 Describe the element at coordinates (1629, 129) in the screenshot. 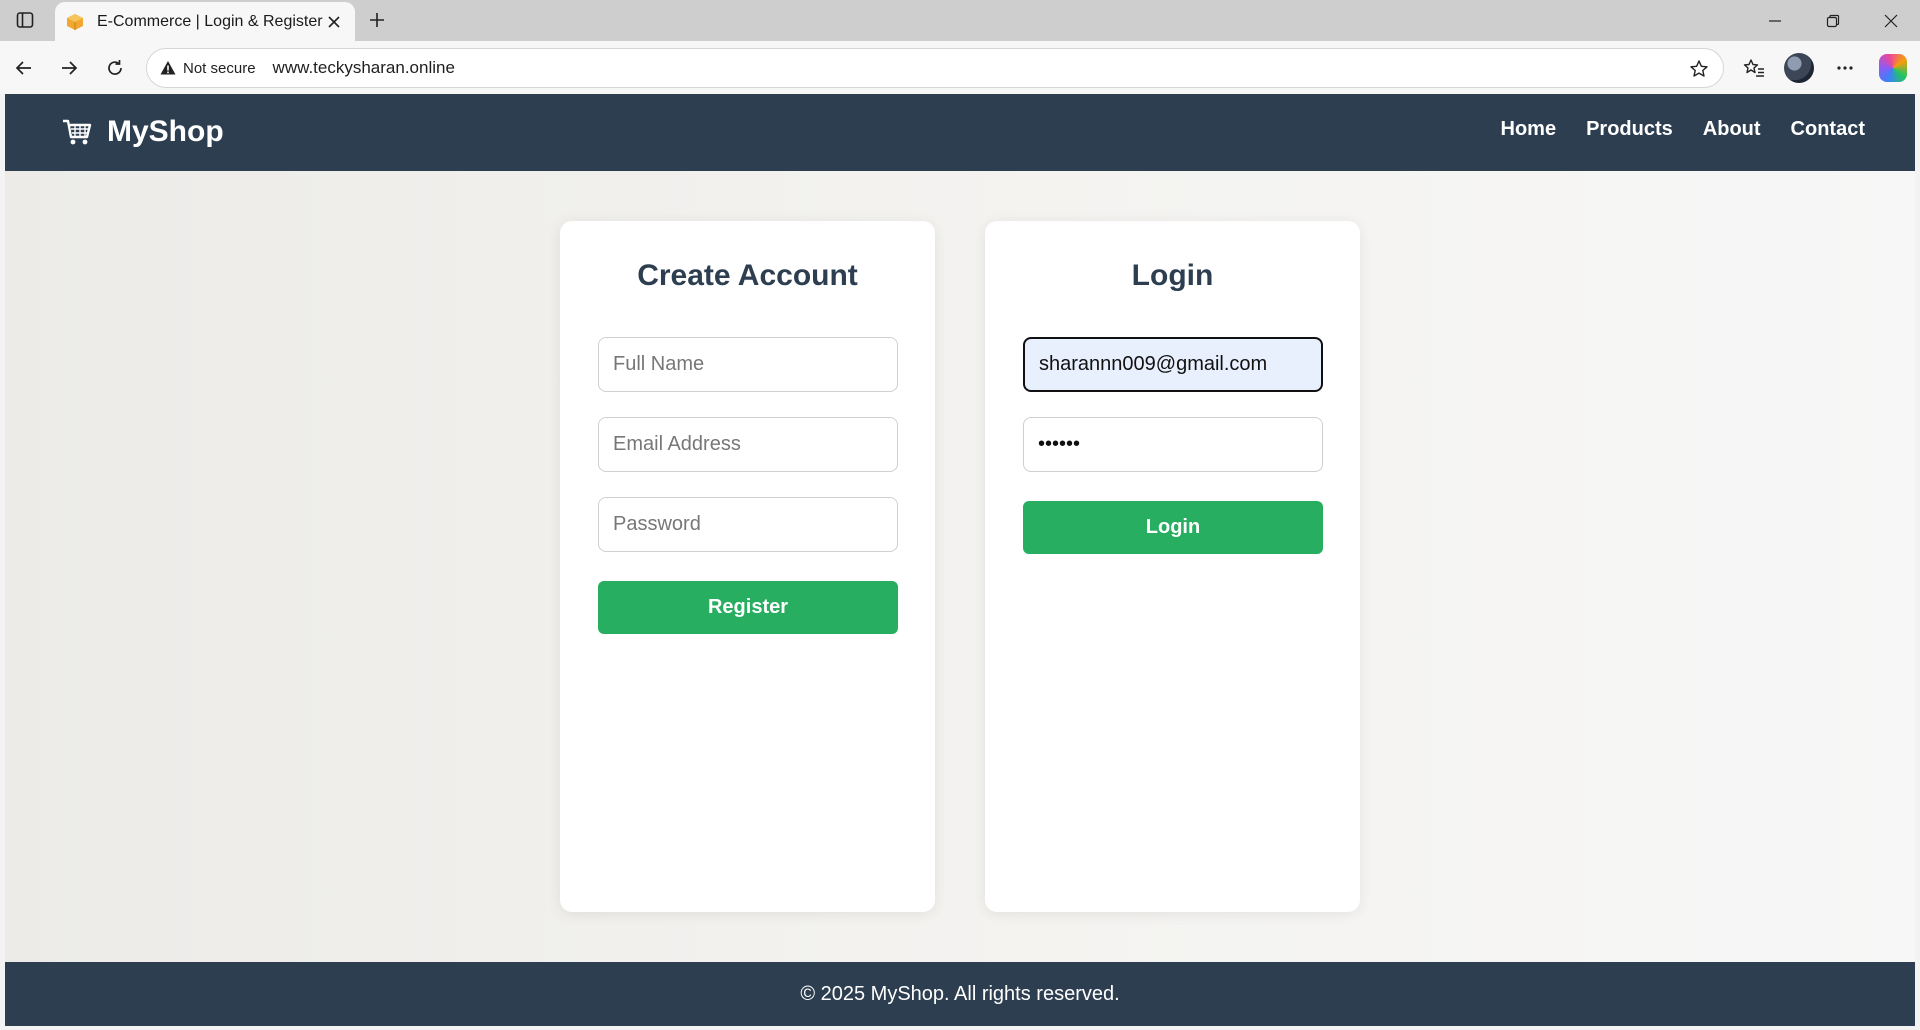

I see `nav-products-link: Products` at that location.